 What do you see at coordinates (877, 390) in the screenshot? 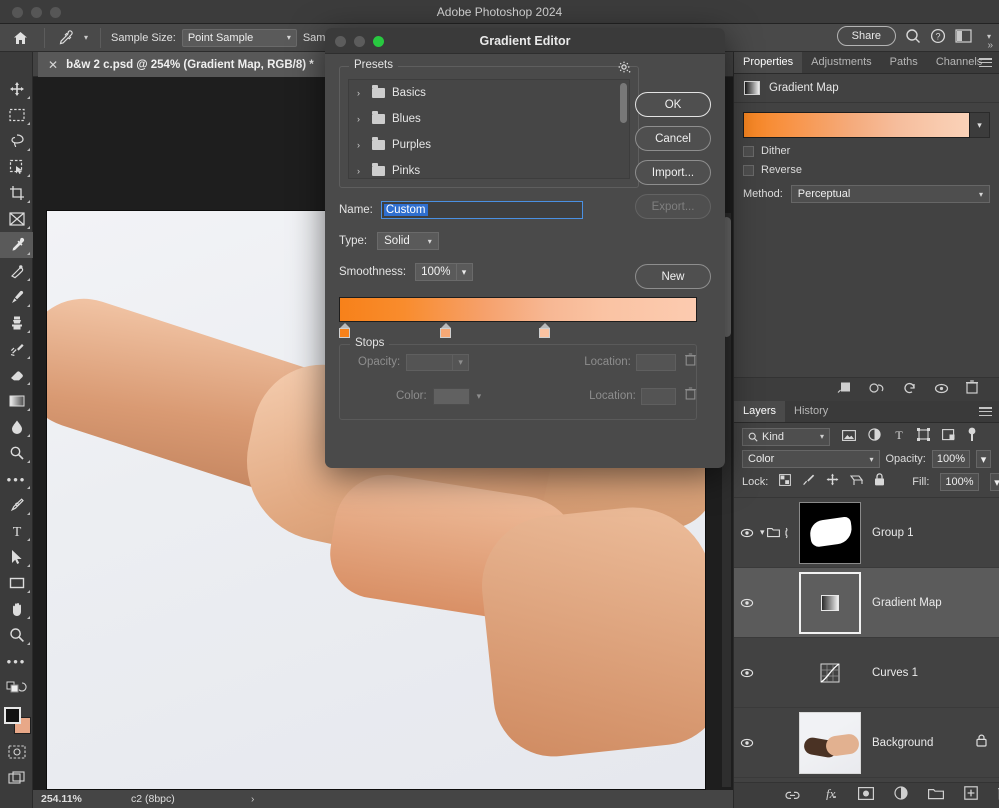
I see `view-previous-state-icon` at bounding box center [877, 390].